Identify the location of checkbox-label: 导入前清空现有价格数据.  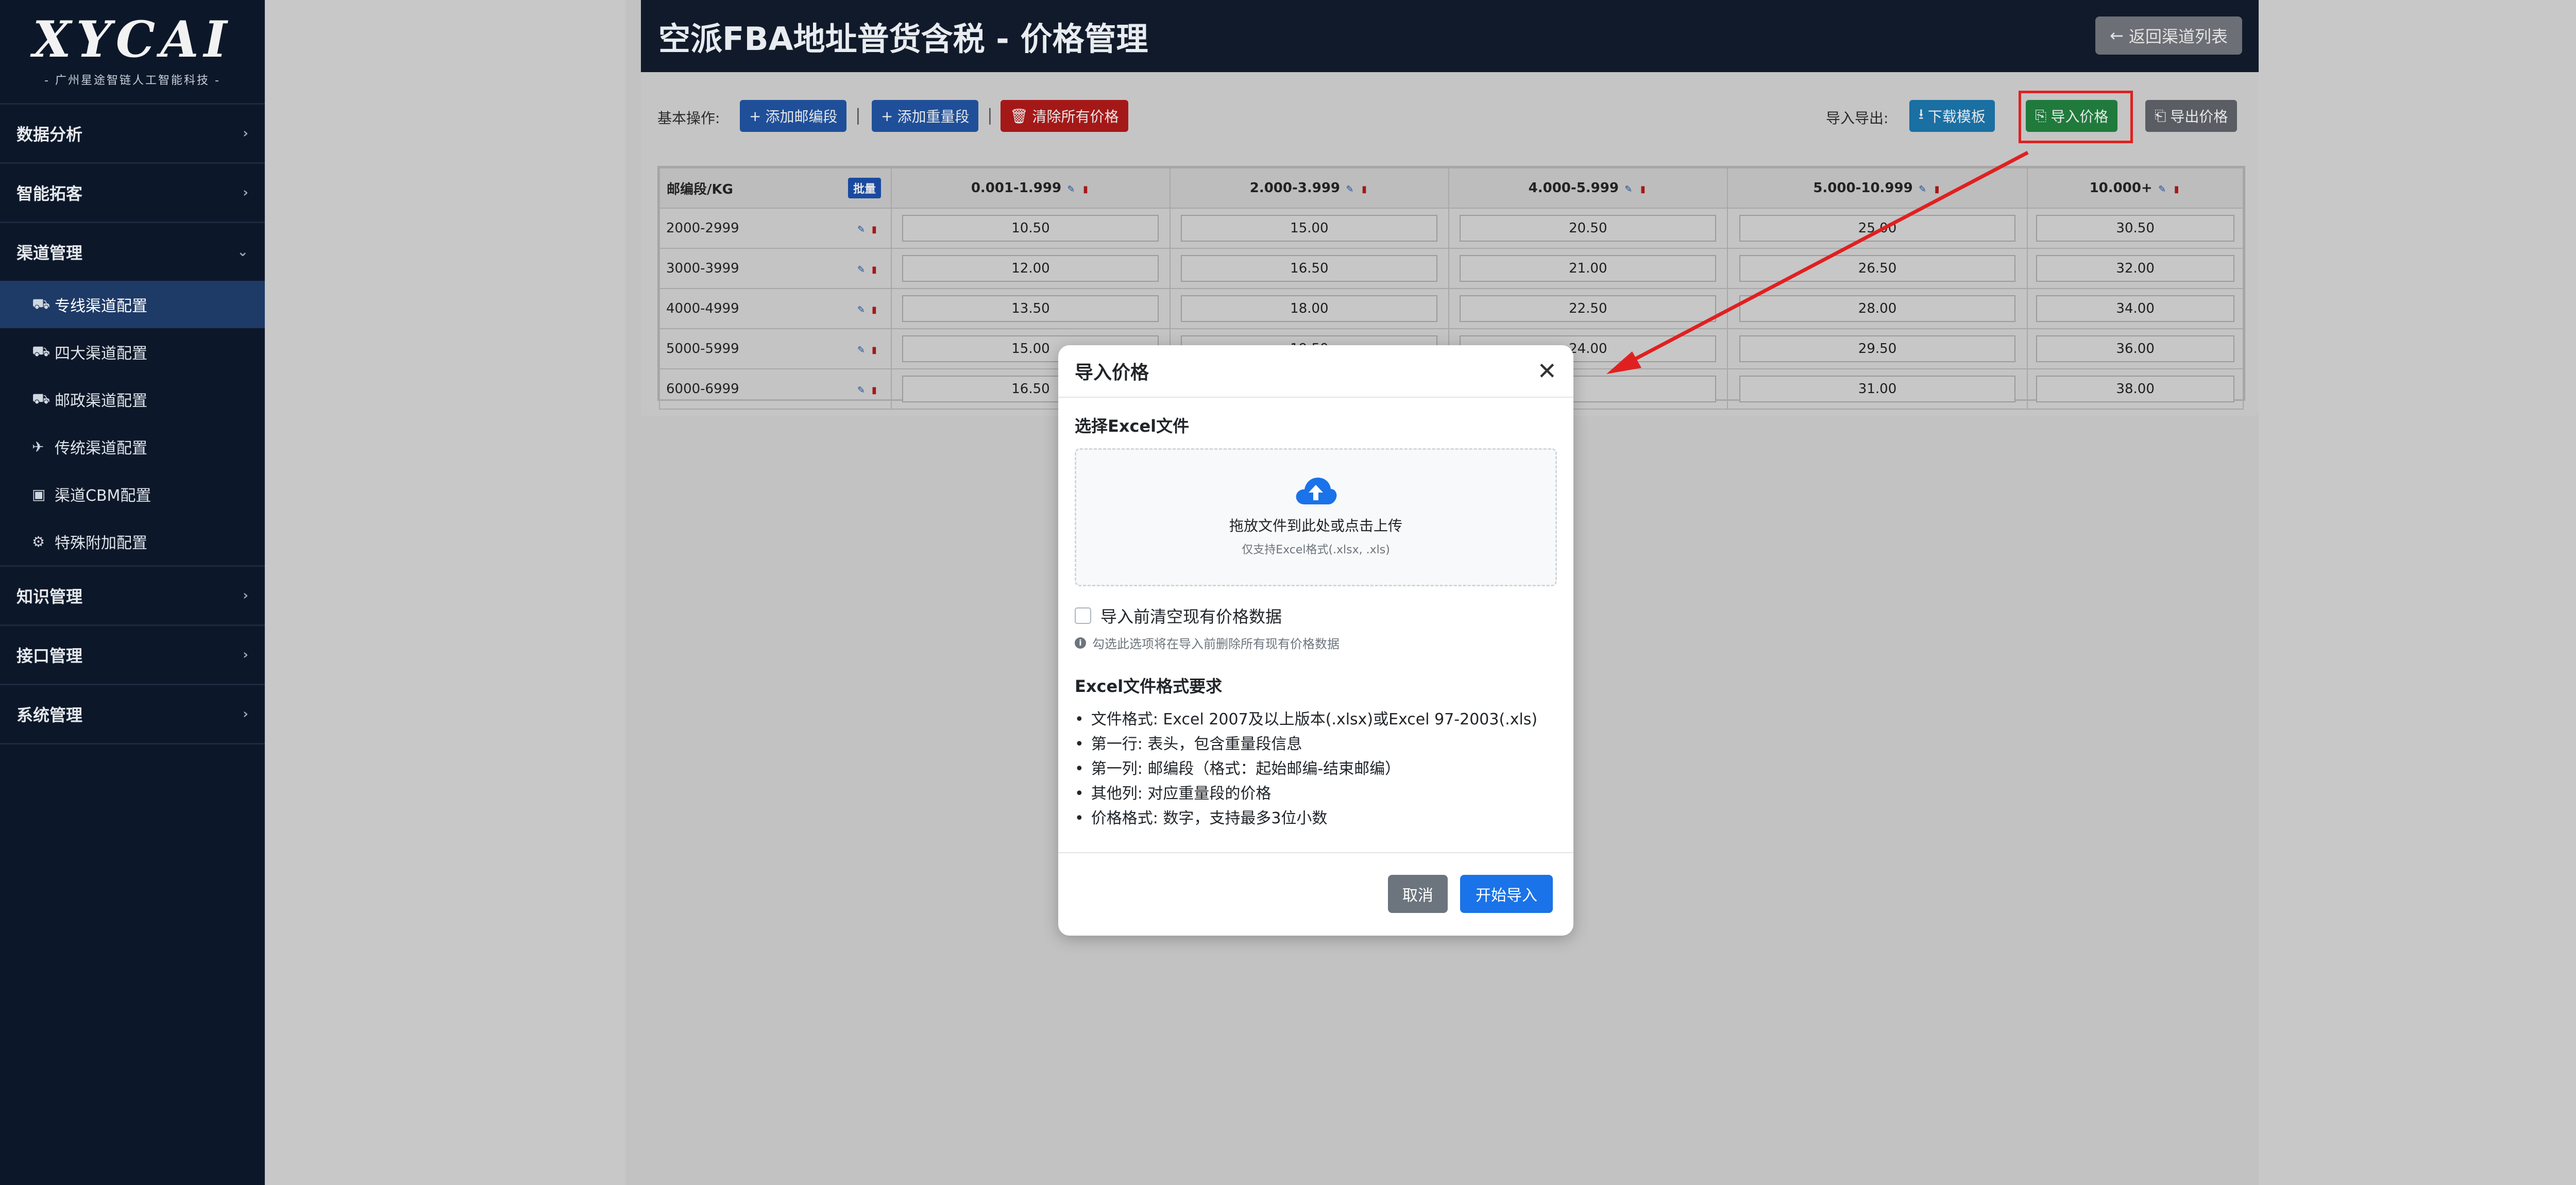
(1191, 616).